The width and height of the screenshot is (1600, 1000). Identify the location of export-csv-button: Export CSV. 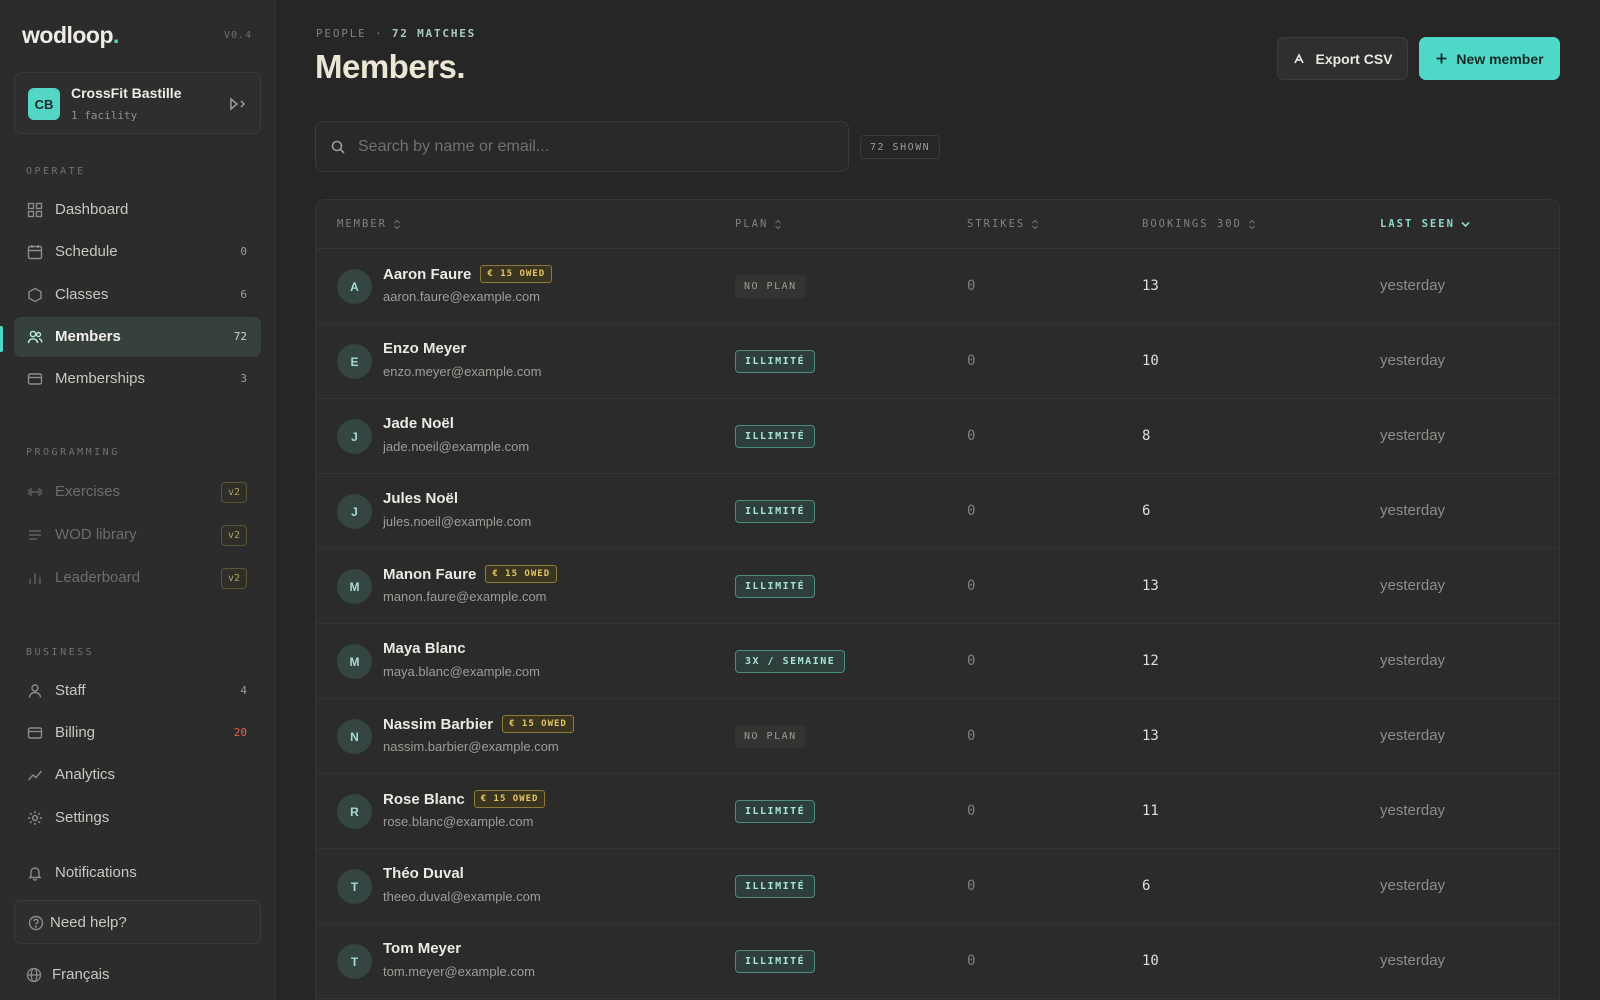
(1342, 58).